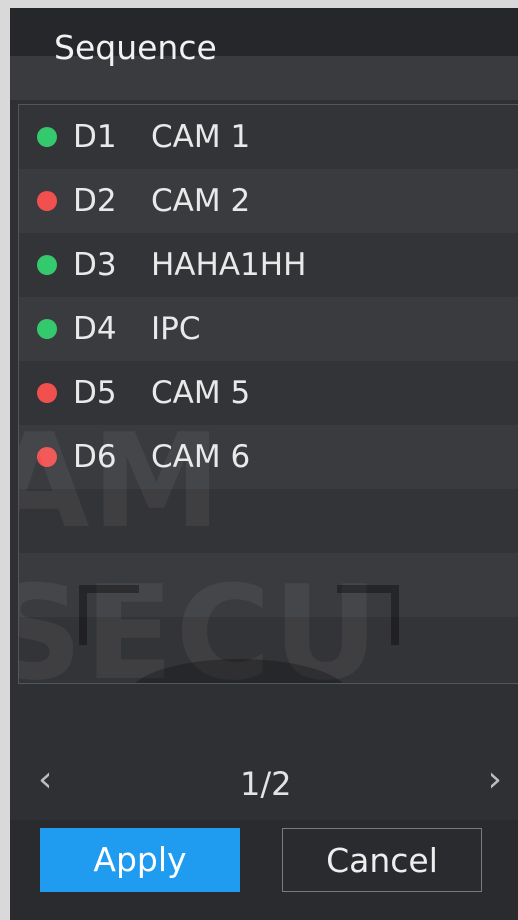 Image resolution: width=518 pixels, height=920 pixels. Describe the element at coordinates (268, 457) in the screenshot. I see `list-item: D6 CAM 6` at that location.